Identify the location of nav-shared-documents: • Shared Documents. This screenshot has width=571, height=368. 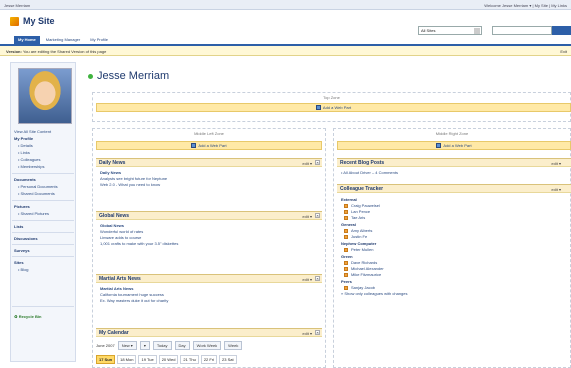
(36, 193).